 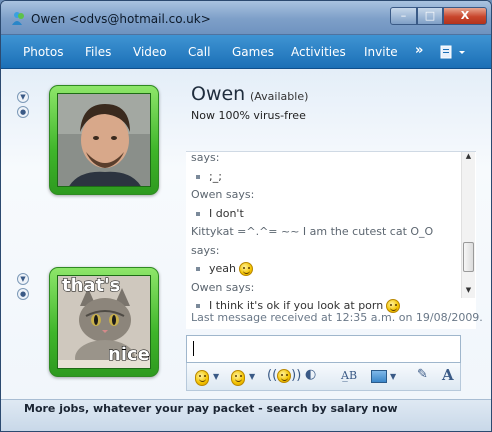 I want to click on contact-status: (Available), so click(x=279, y=96).